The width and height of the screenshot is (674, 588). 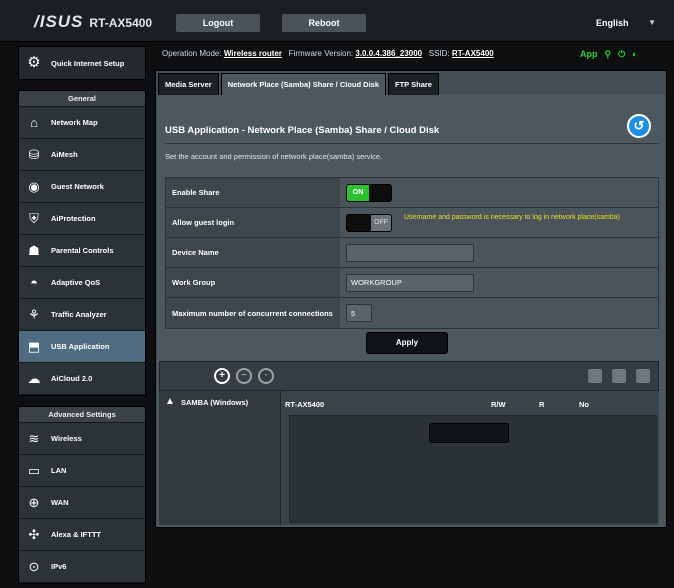 I want to click on row-device-name: Device Name, so click(x=412, y=253).